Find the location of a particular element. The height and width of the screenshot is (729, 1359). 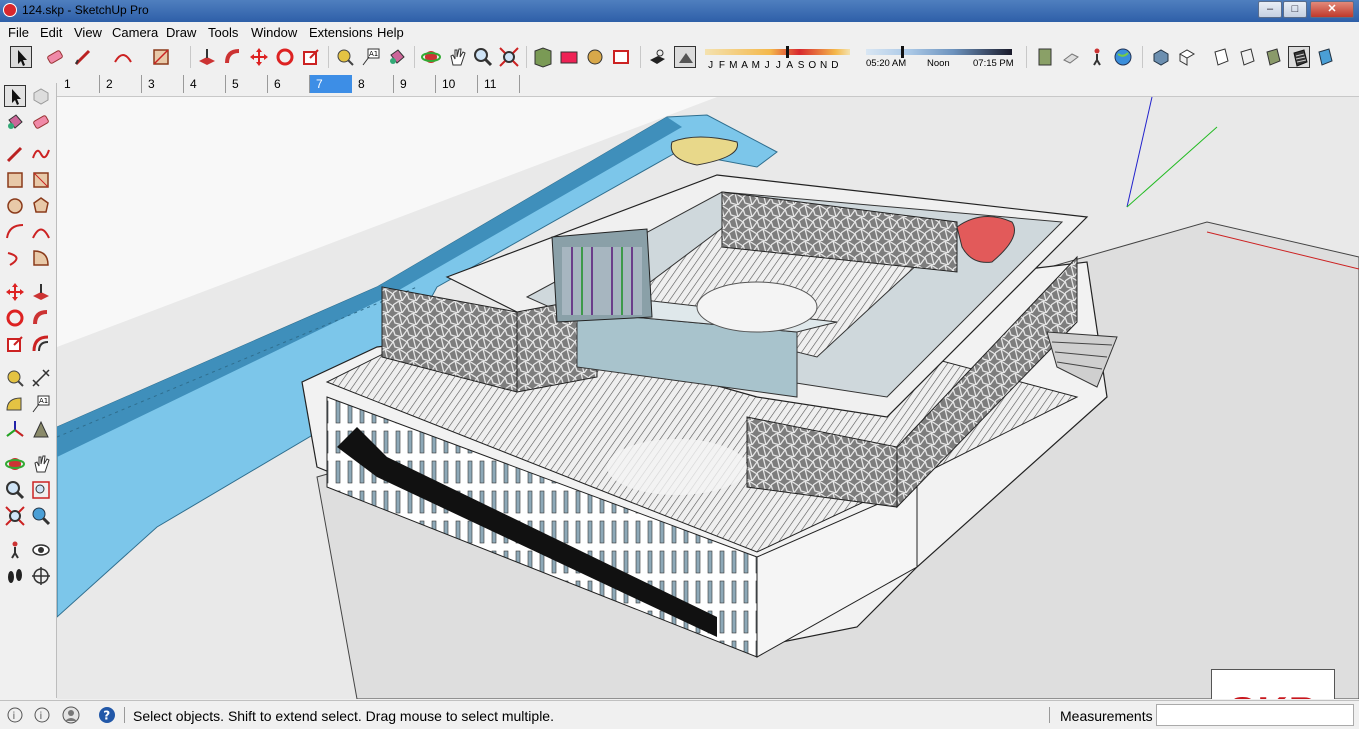

walk-icon is located at coordinates (1097, 57).